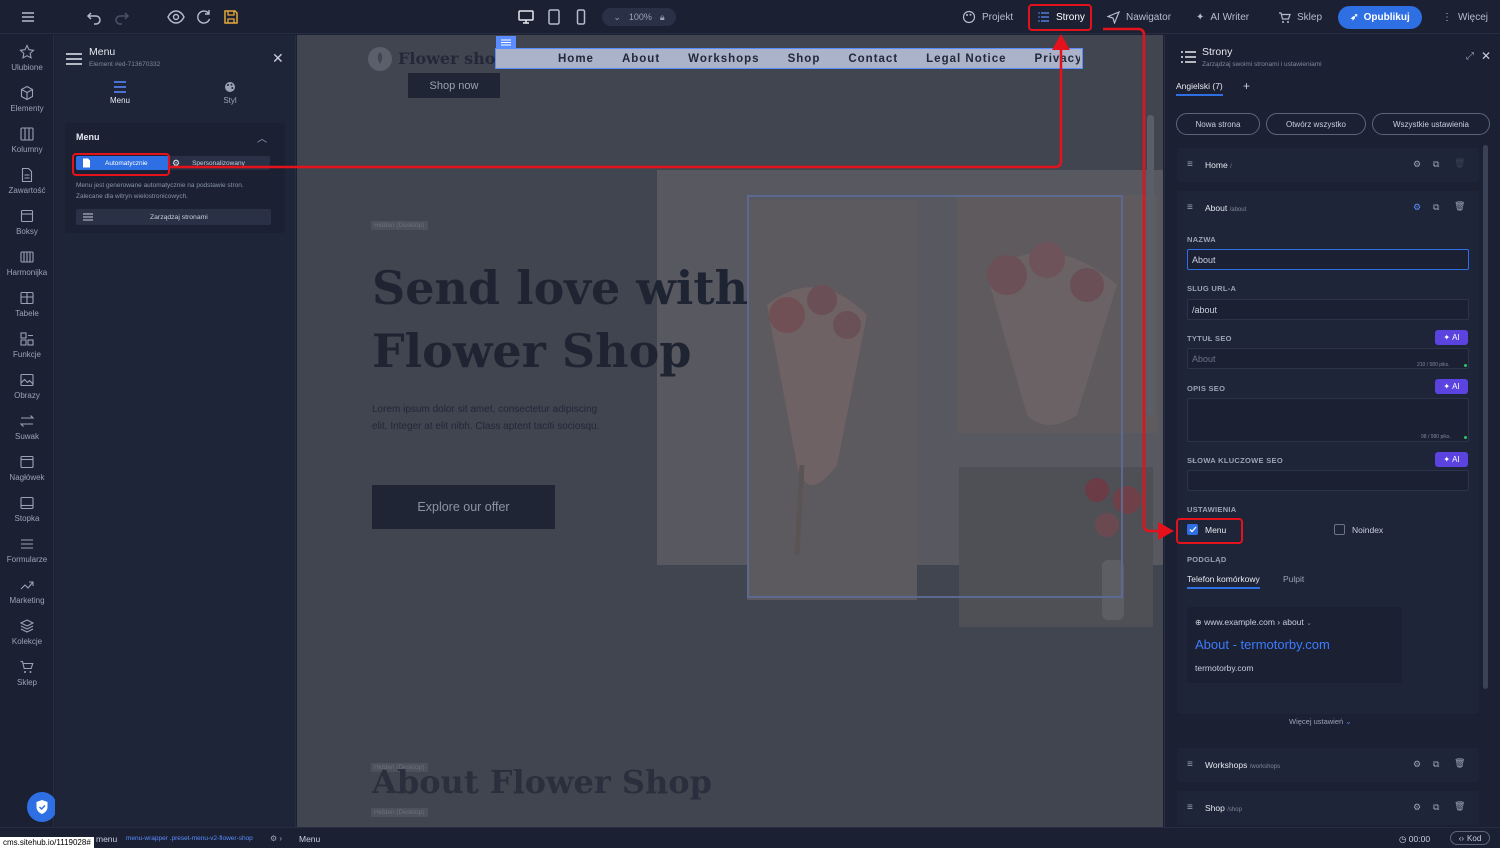 The height and width of the screenshot is (848, 1500). I want to click on panel-scrollbar, so click(1485, 417).